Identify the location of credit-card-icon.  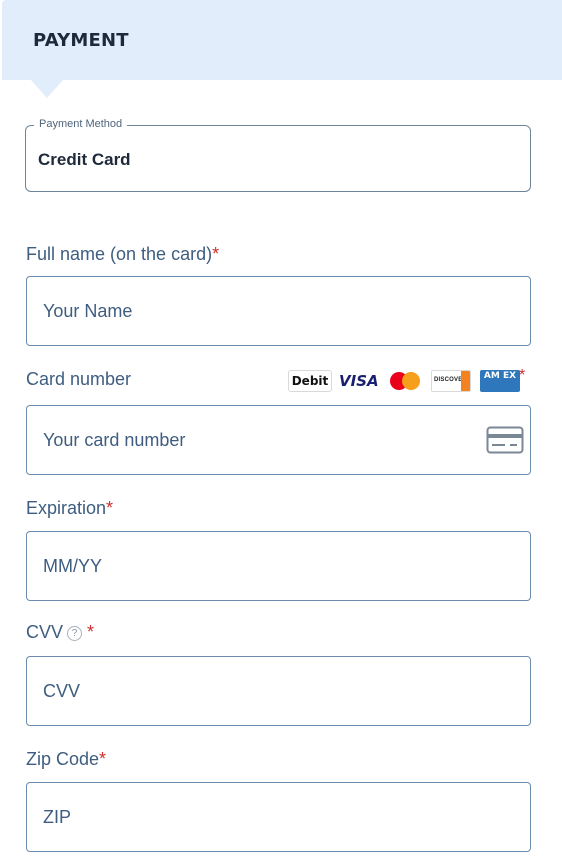
(505, 440).